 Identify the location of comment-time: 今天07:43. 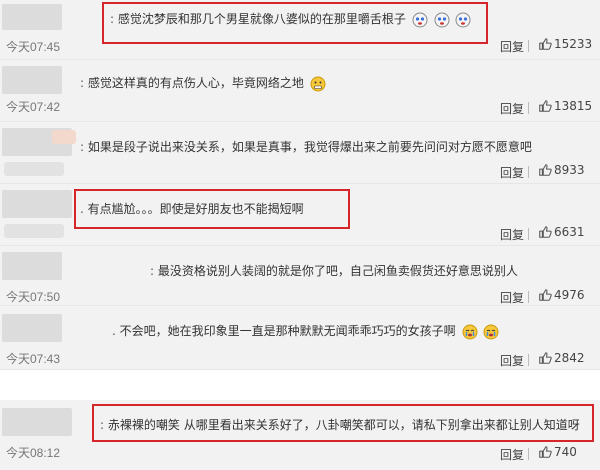
(33, 359).